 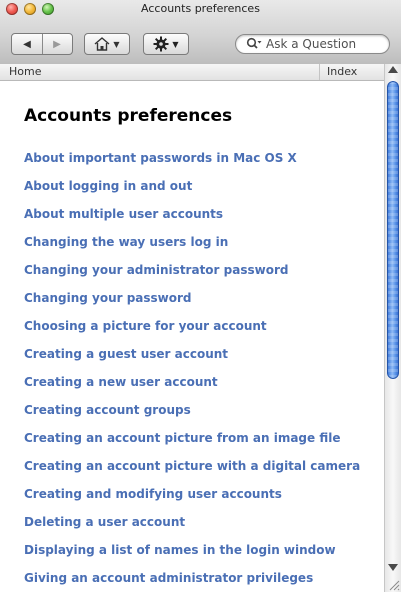 What do you see at coordinates (342, 72) in the screenshot?
I see `index-link: Index` at bounding box center [342, 72].